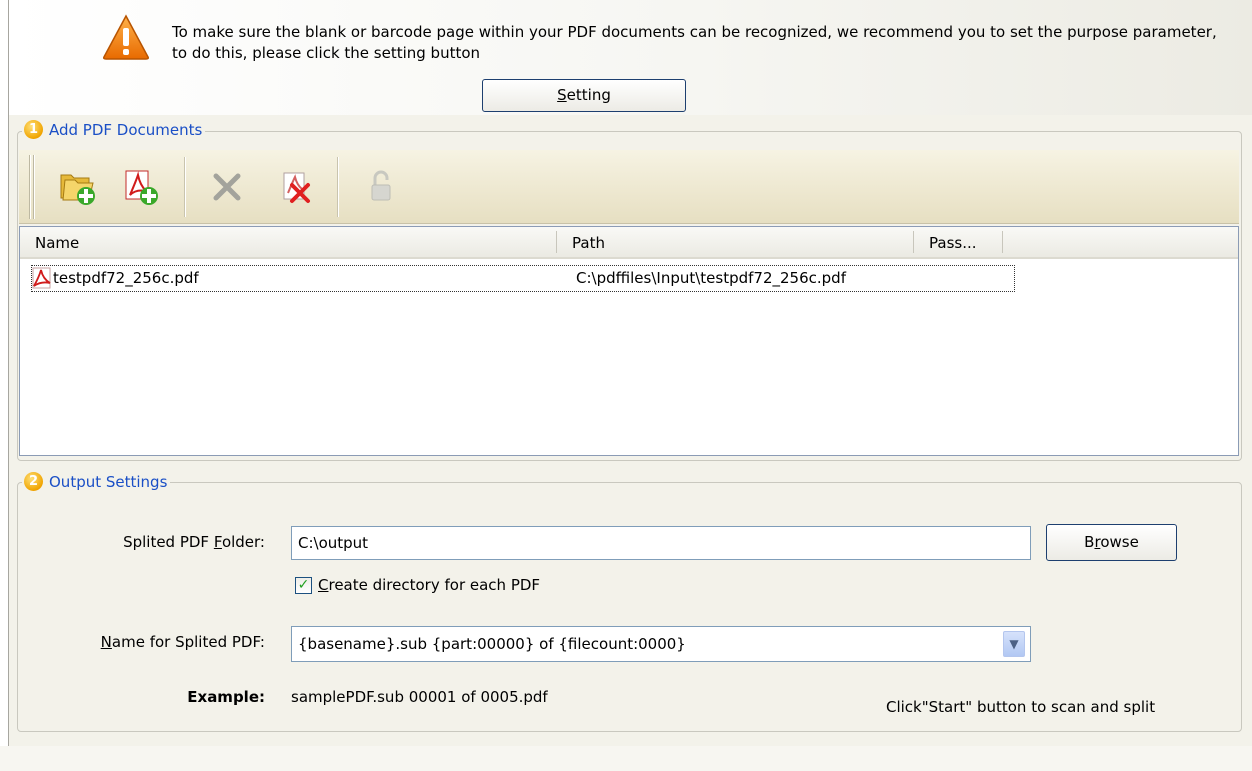 Image resolution: width=1252 pixels, height=771 pixels. What do you see at coordinates (1111, 542) in the screenshot?
I see `browse-button: Browse` at bounding box center [1111, 542].